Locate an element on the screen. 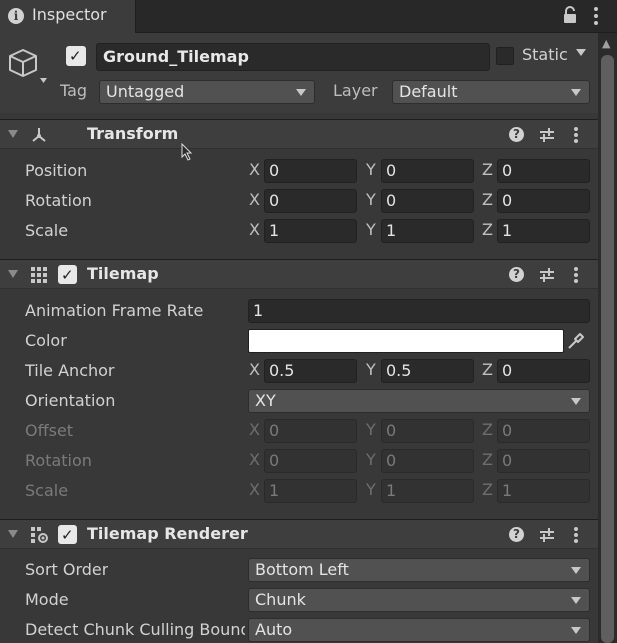  transform-scale-row: Scale X 1 Y 1 Z 1 is located at coordinates (299, 231).